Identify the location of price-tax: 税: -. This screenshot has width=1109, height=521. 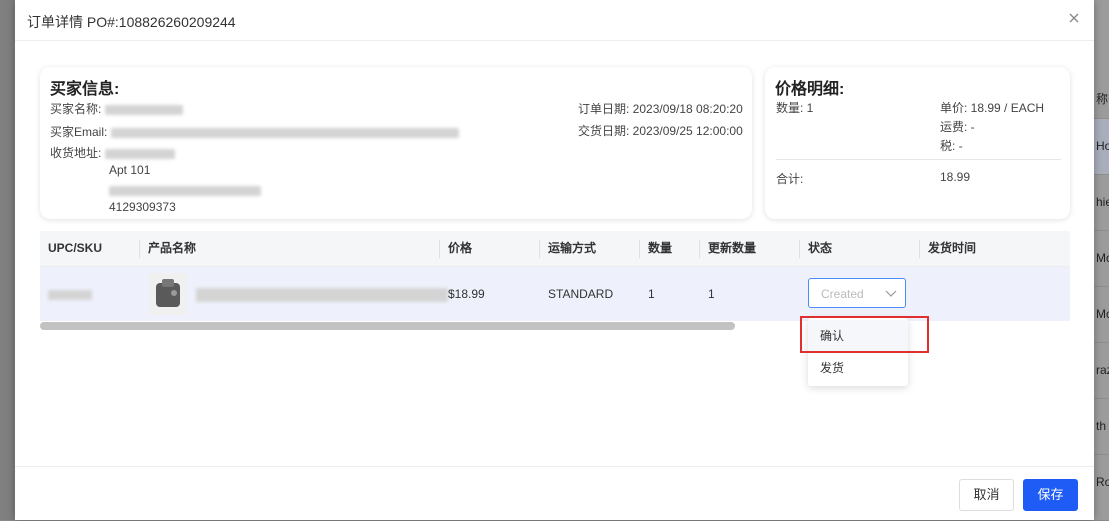
(951, 146).